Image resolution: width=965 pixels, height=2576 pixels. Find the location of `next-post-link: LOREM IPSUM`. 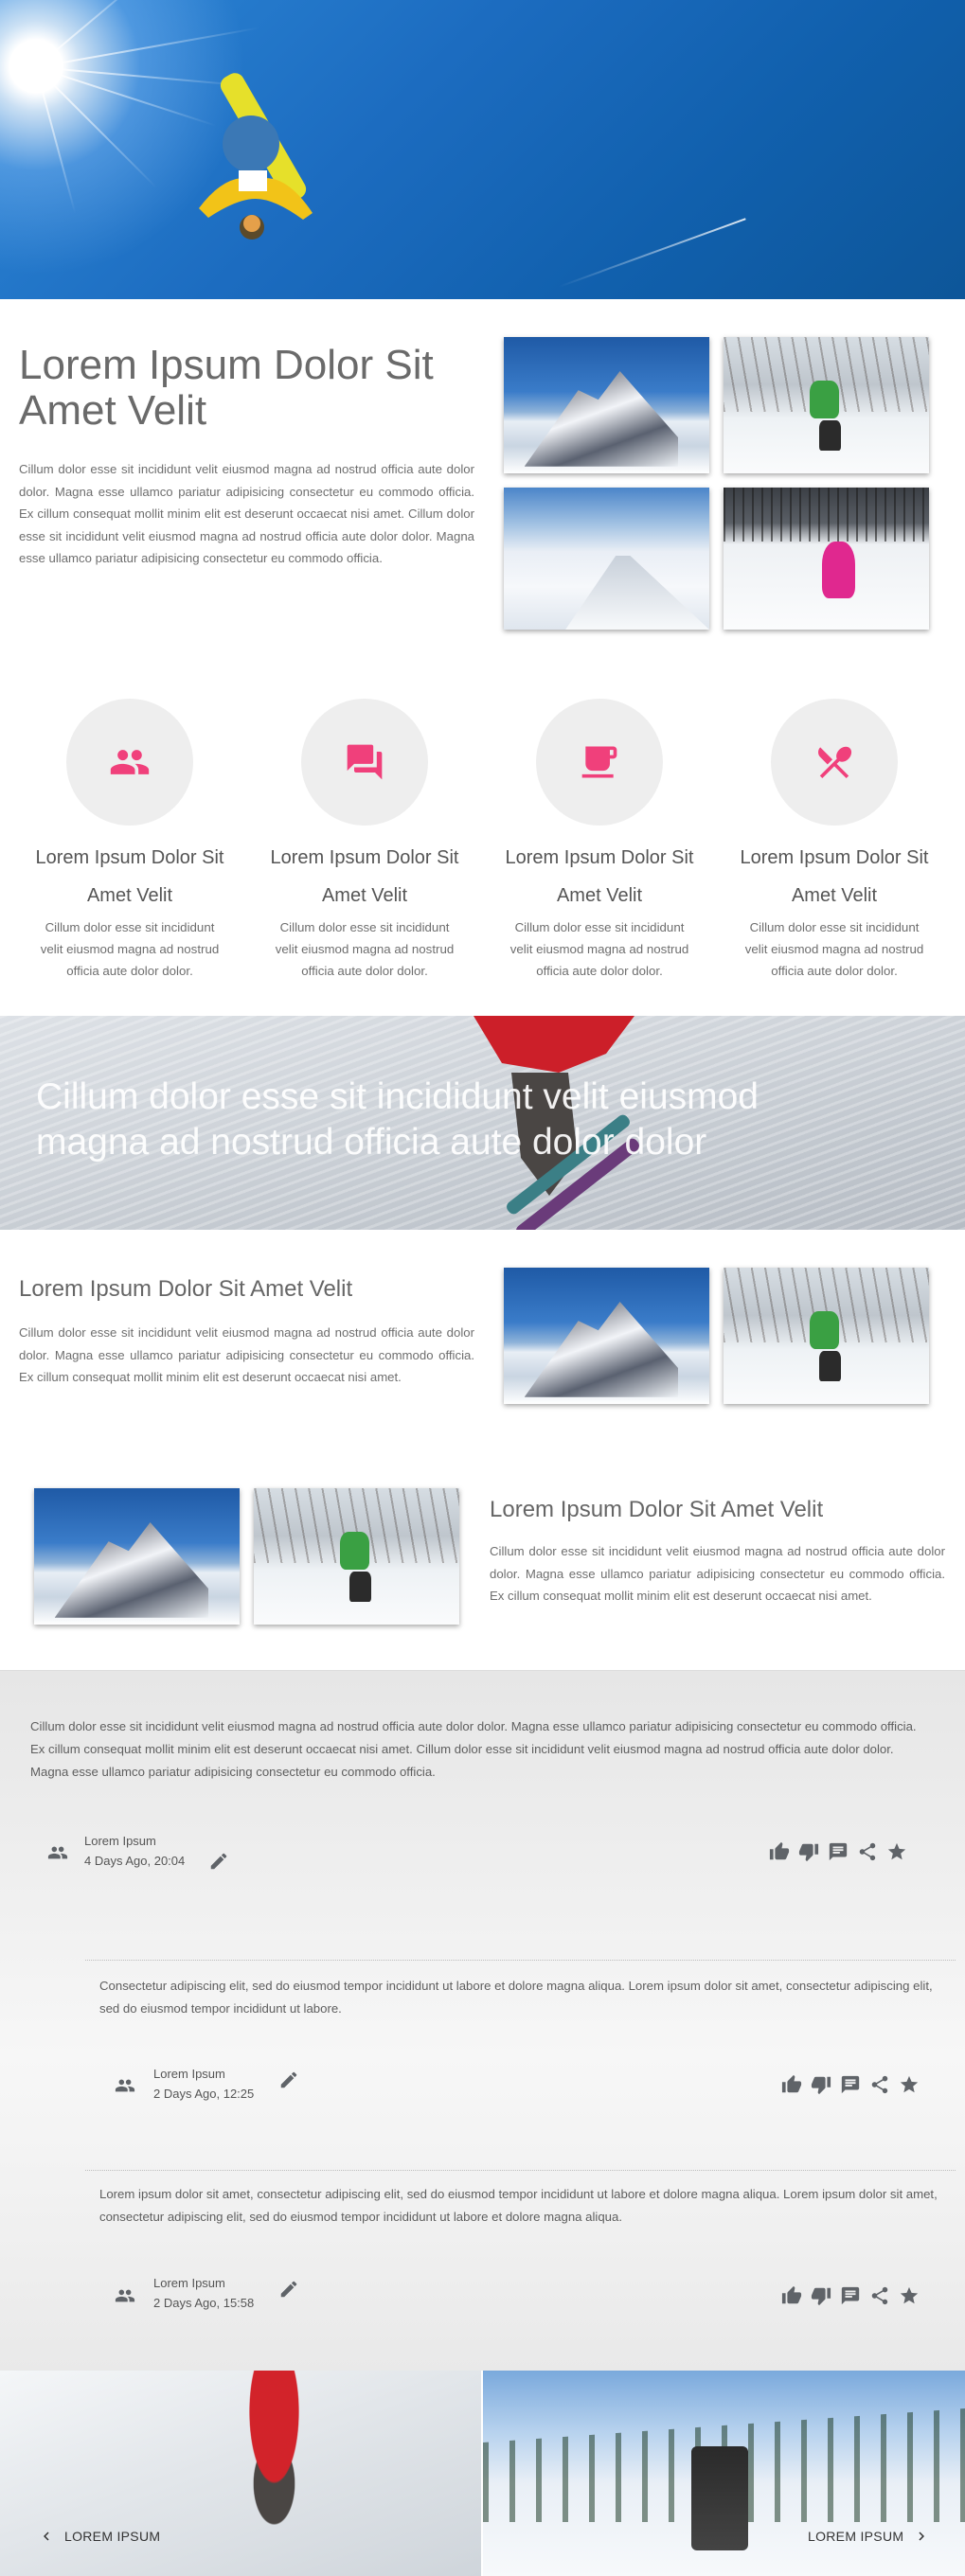

next-post-link: LOREM IPSUM is located at coordinates (869, 2536).